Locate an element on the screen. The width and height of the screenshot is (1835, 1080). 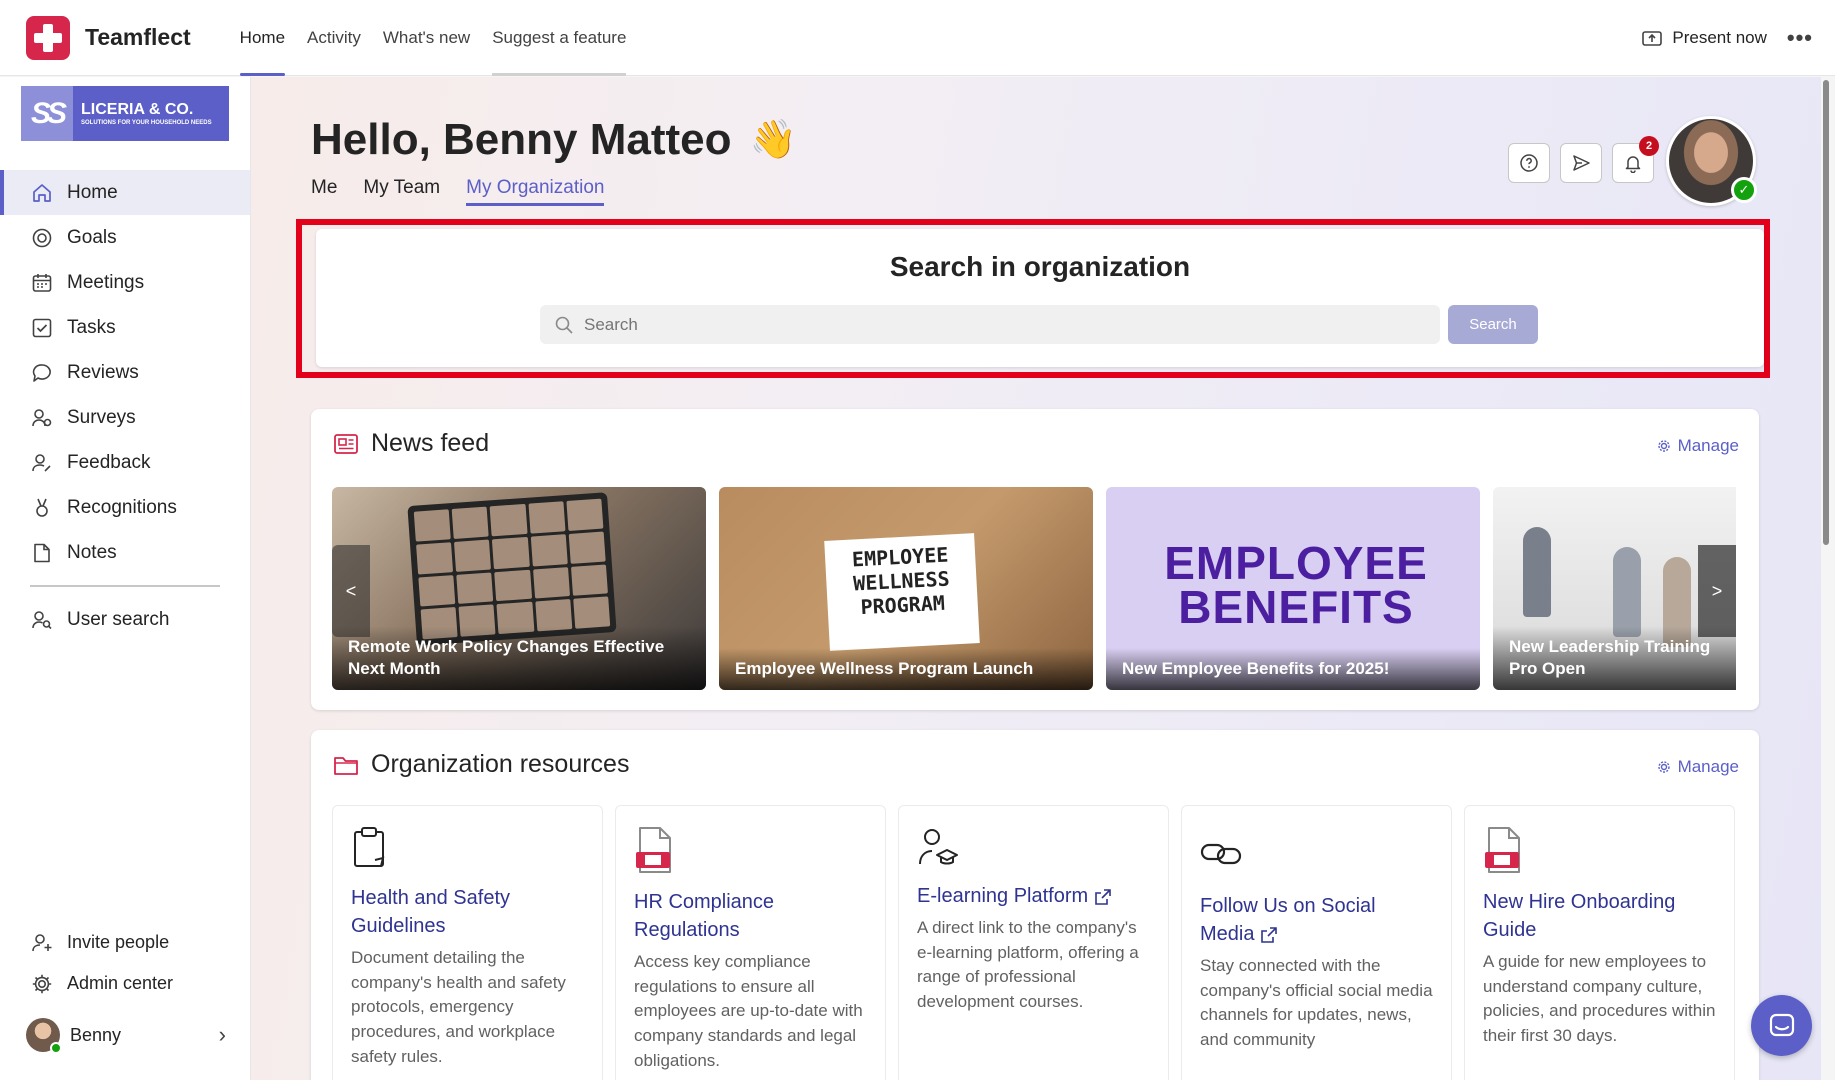
resources-manage-link: Manage is located at coordinates (1697, 767).